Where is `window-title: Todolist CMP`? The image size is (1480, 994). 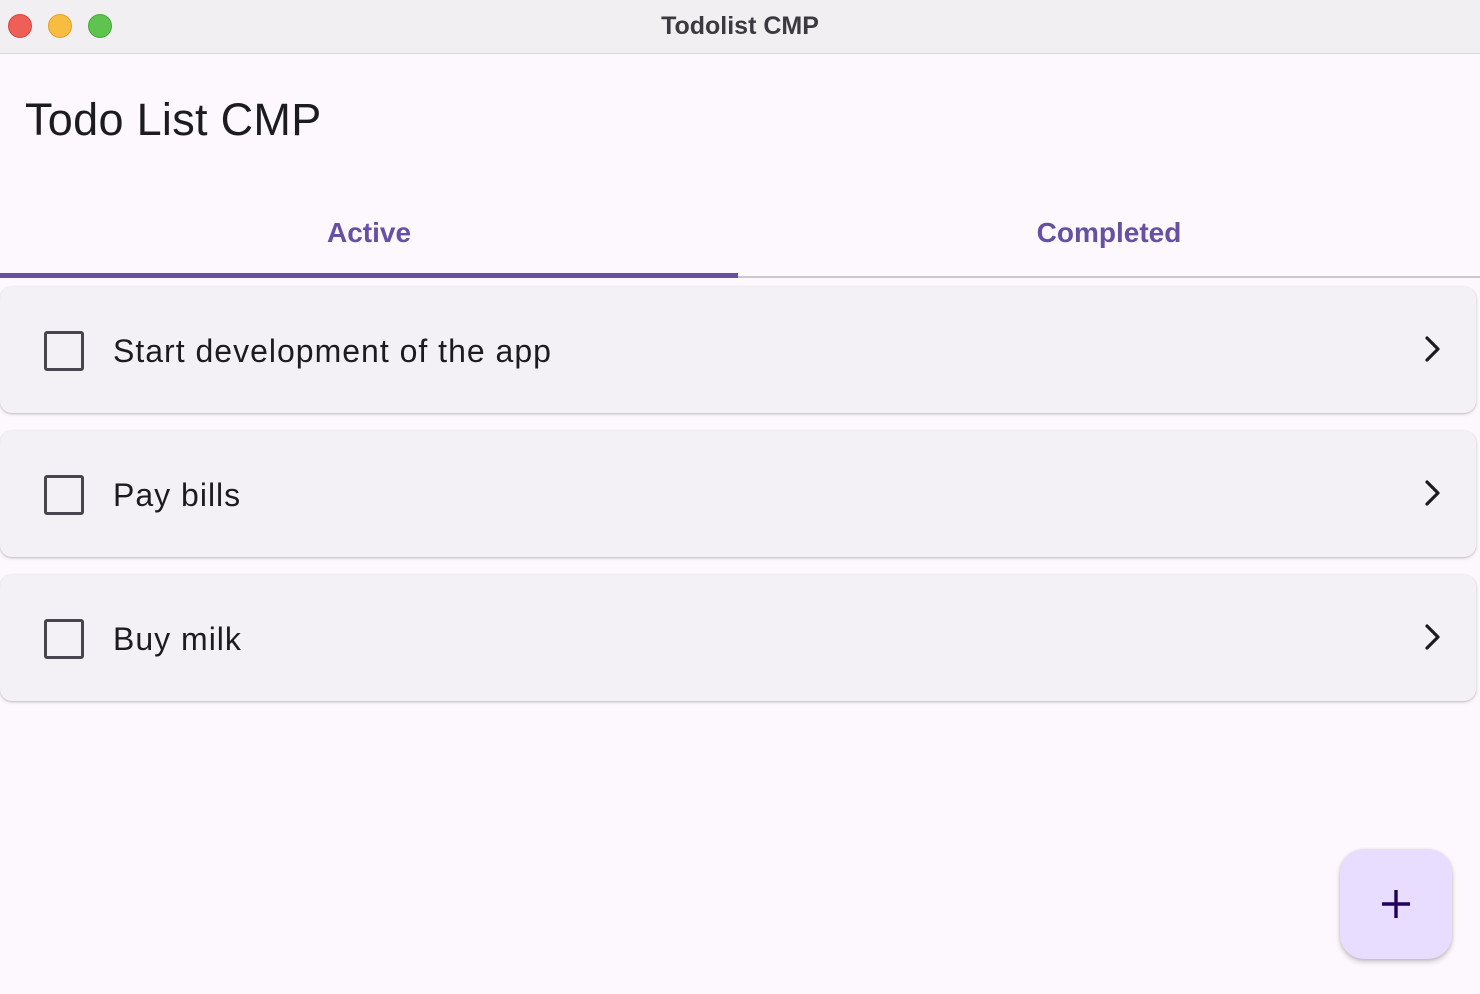 window-title: Todolist CMP is located at coordinates (740, 26).